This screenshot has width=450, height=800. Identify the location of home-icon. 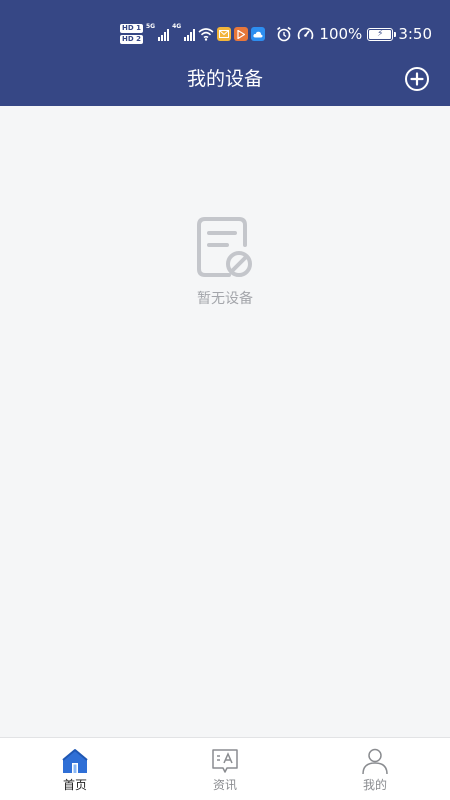
(75, 761).